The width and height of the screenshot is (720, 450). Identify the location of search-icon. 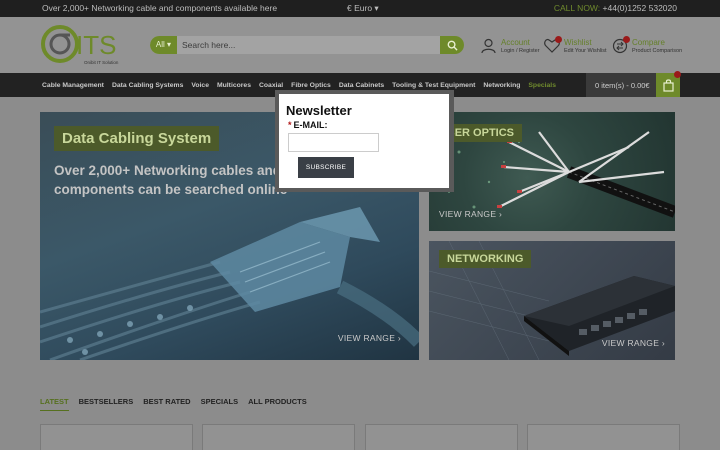
(452, 45).